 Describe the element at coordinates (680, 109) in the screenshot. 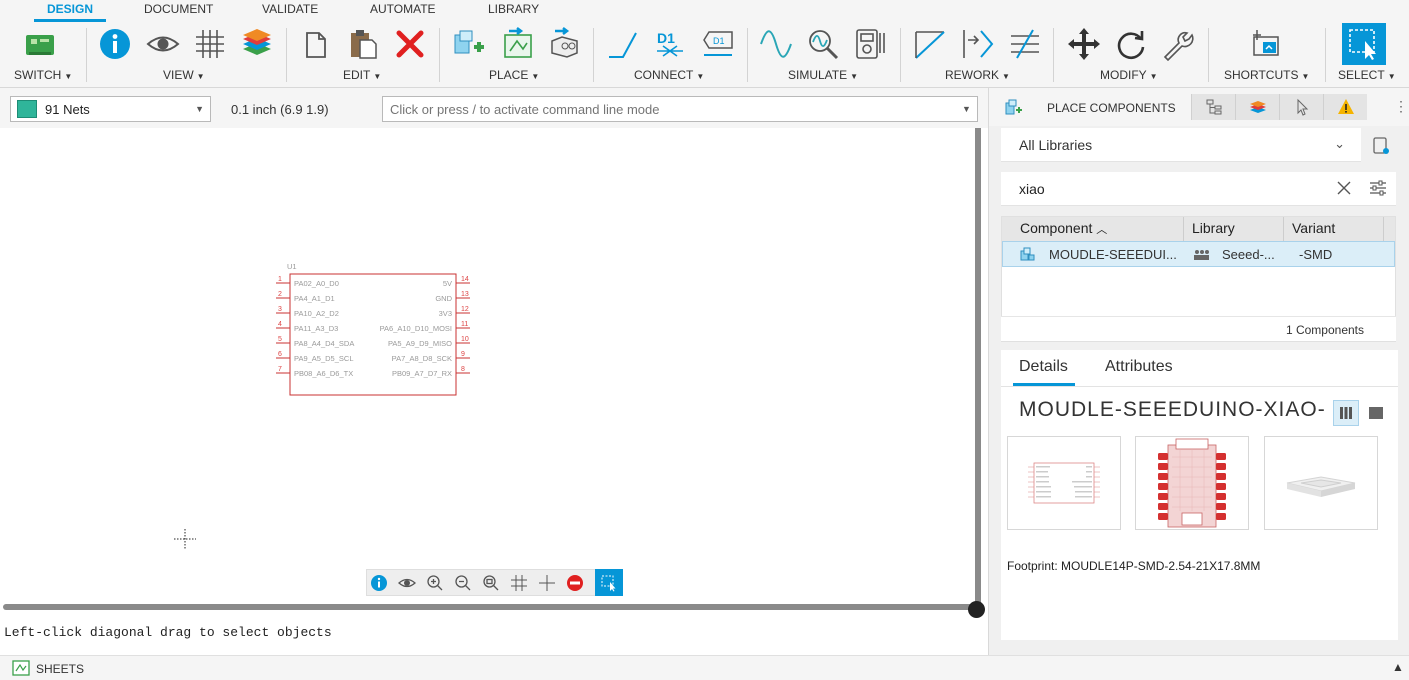

I see `command-line-input` at that location.